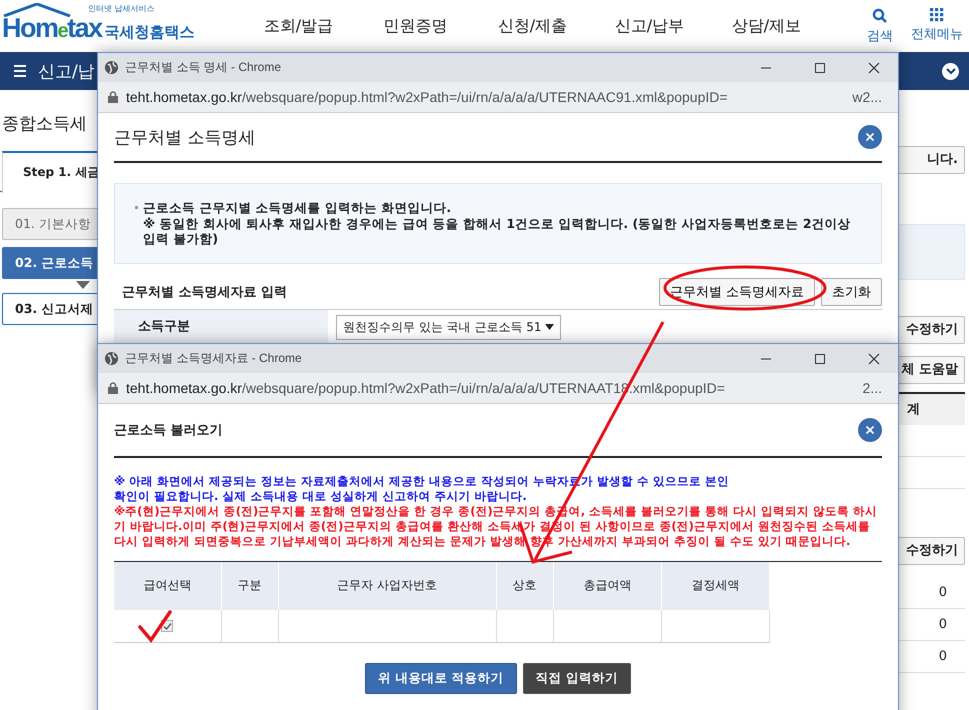 The height and width of the screenshot is (710, 969). Describe the element at coordinates (167, 586) in the screenshot. I see `table-header-cell: 급여선택` at that location.